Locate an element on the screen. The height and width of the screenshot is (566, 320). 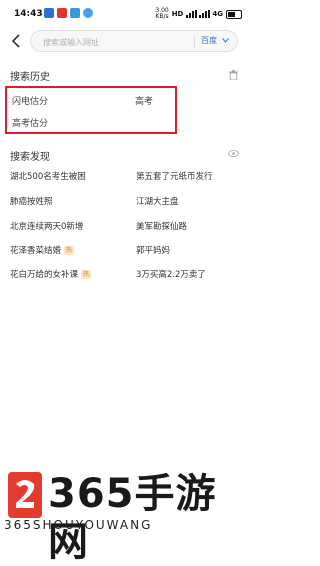
history-item: 闪电估分 is located at coordinates (30, 100).